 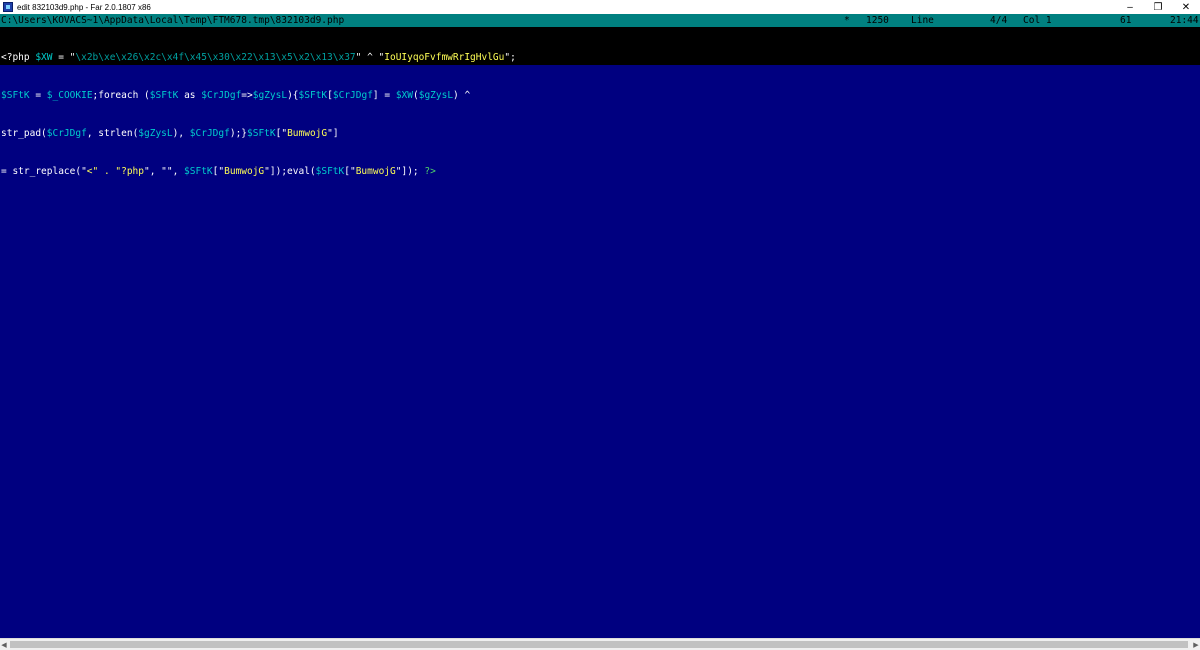 What do you see at coordinates (1130, 7) in the screenshot?
I see `minimize-button: –` at bounding box center [1130, 7].